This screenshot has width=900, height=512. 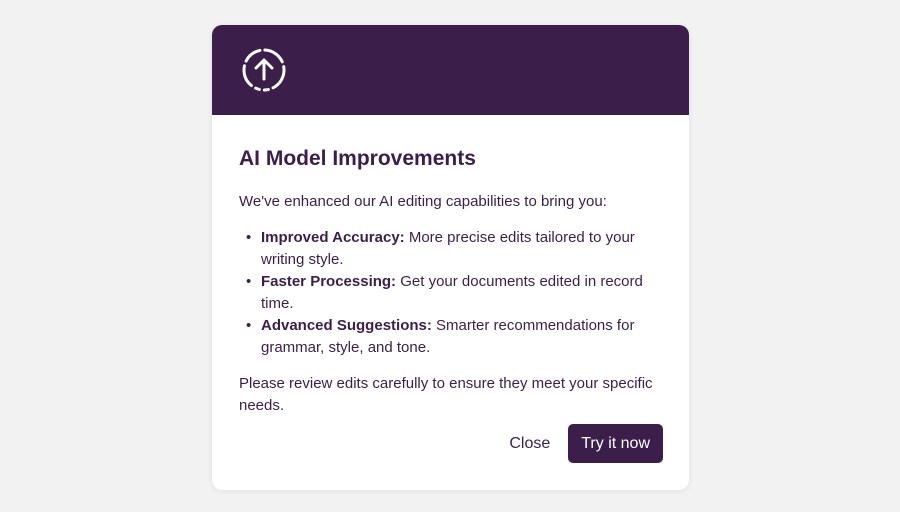 What do you see at coordinates (329, 281) in the screenshot?
I see `feature-label: Faster Processing:` at bounding box center [329, 281].